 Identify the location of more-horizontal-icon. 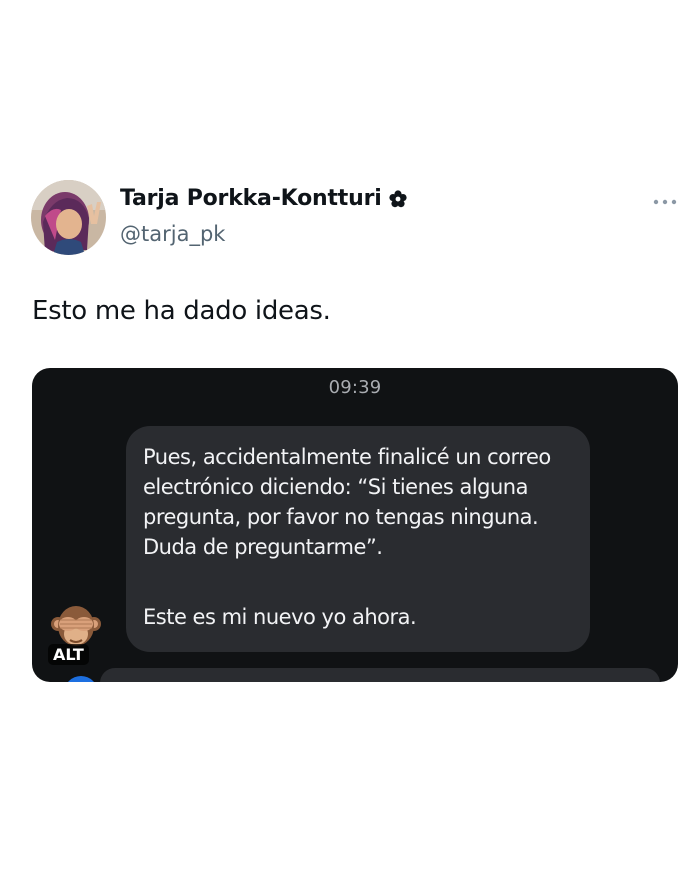
(665, 202).